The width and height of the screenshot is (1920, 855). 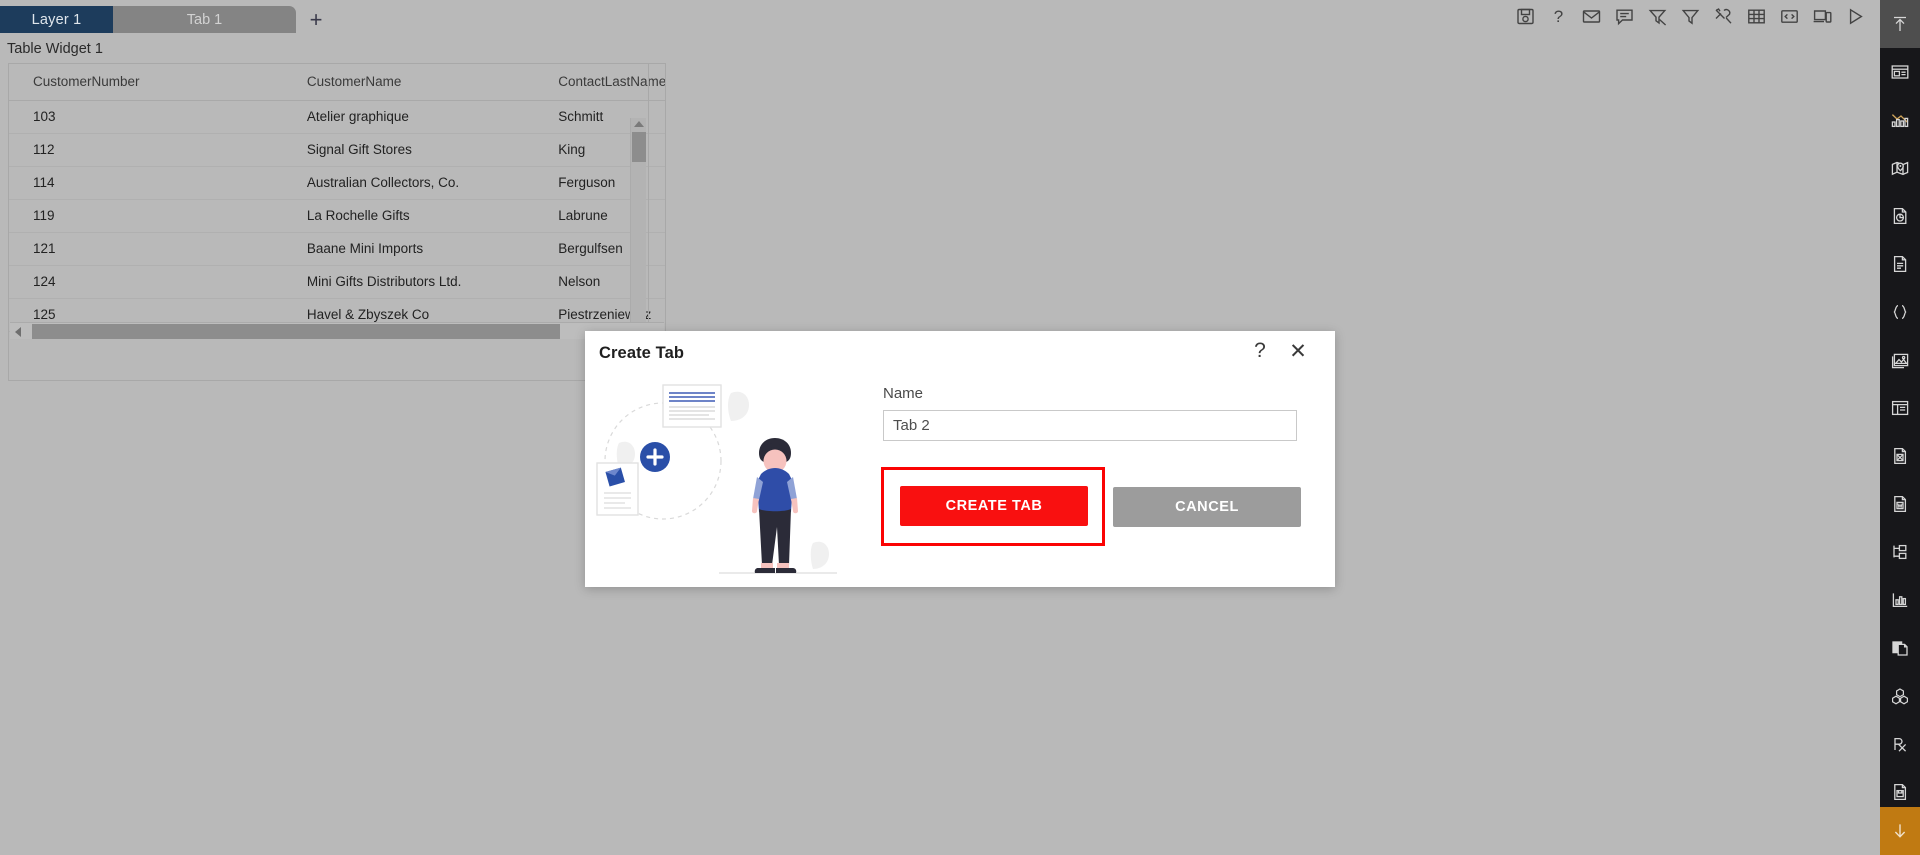 I want to click on table-row: 114 Australian Collectors, Co. Ferguson, so click(x=337, y=183).